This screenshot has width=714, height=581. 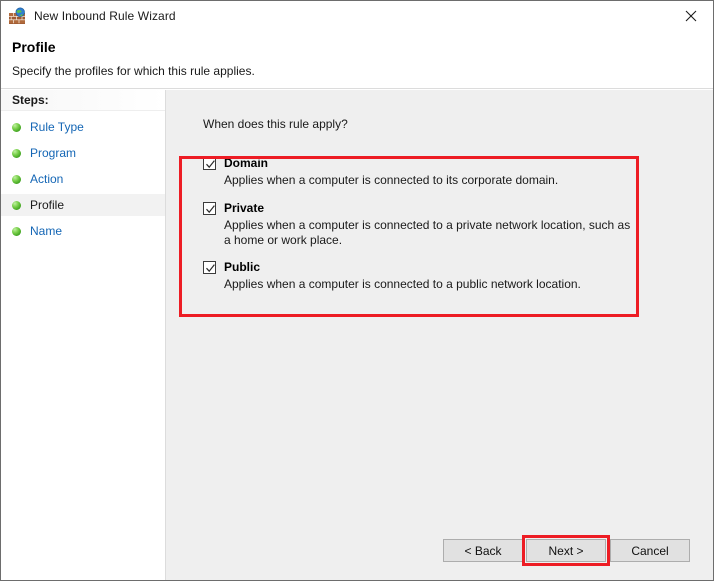 I want to click on option-label: Public, so click(x=242, y=267).